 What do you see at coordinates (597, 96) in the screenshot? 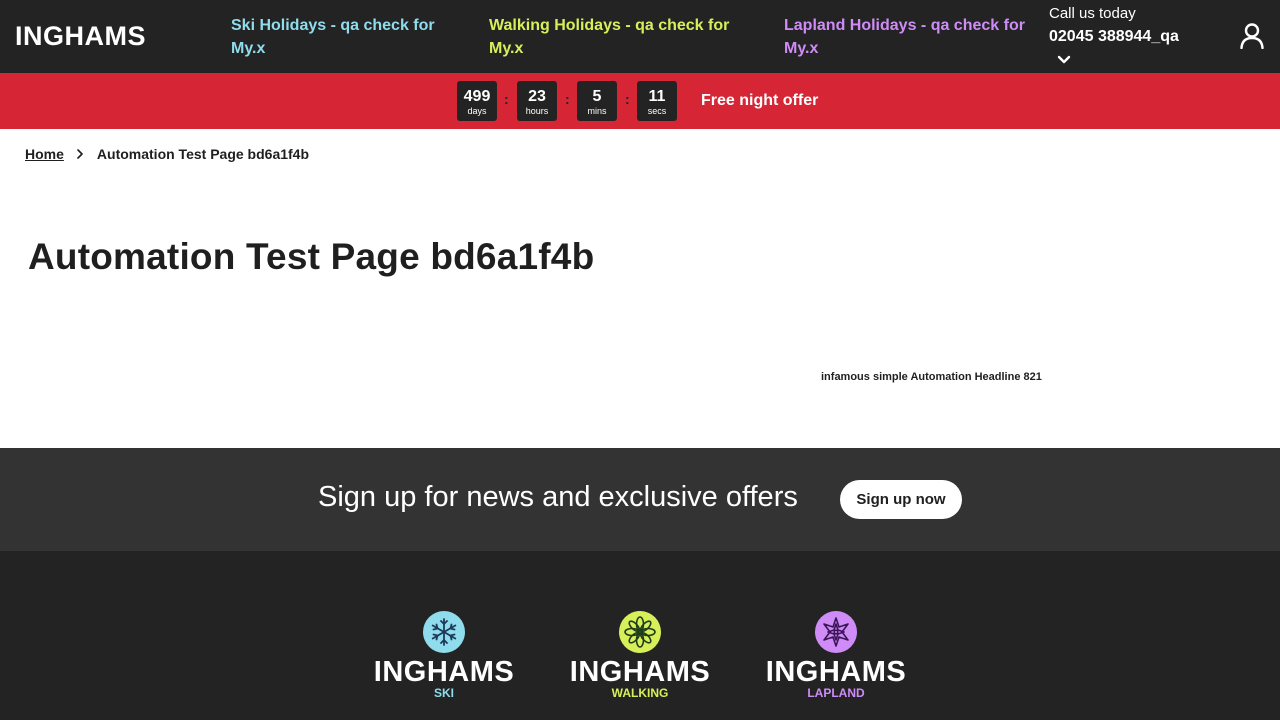
I see `countdown-mins-value: 5` at bounding box center [597, 96].